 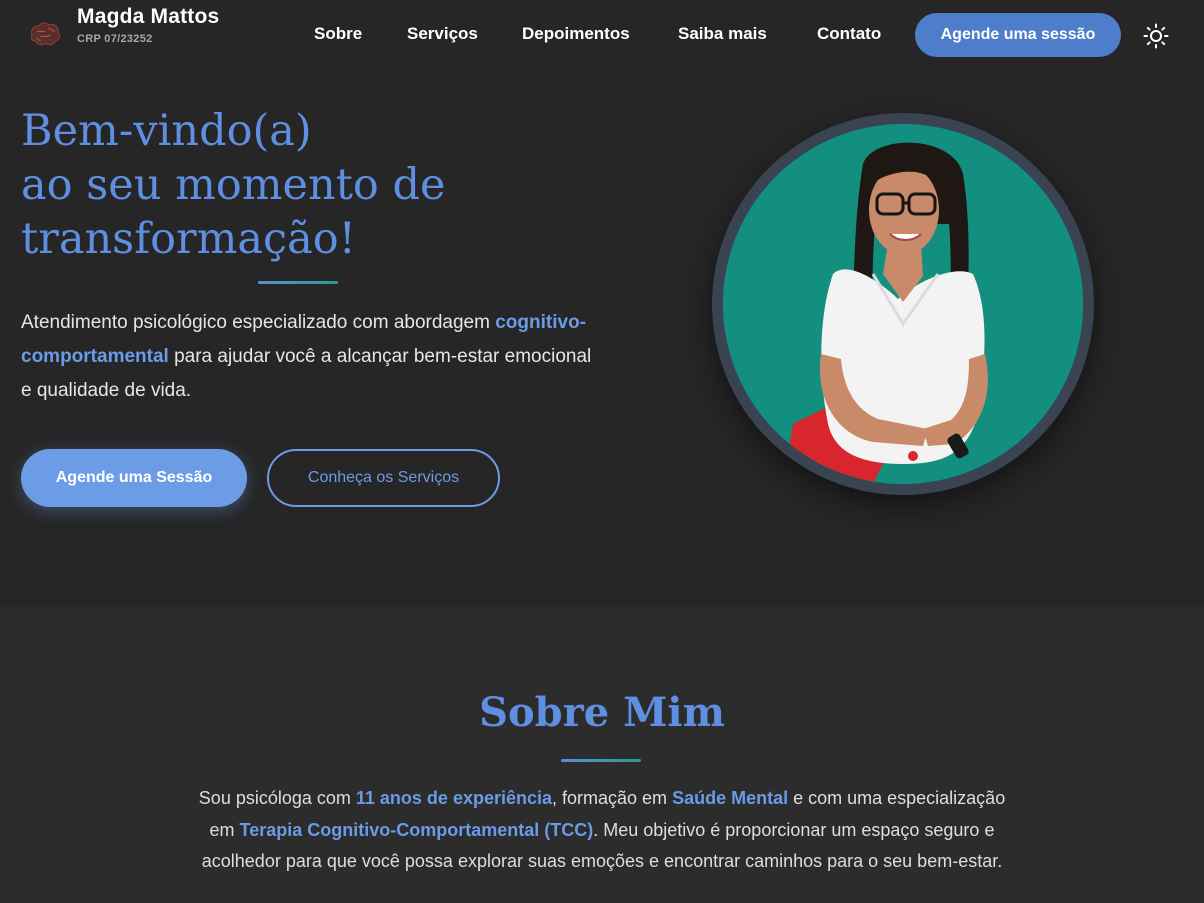 I want to click on view-services-button: Conheça os Serviços, so click(x=383, y=478).